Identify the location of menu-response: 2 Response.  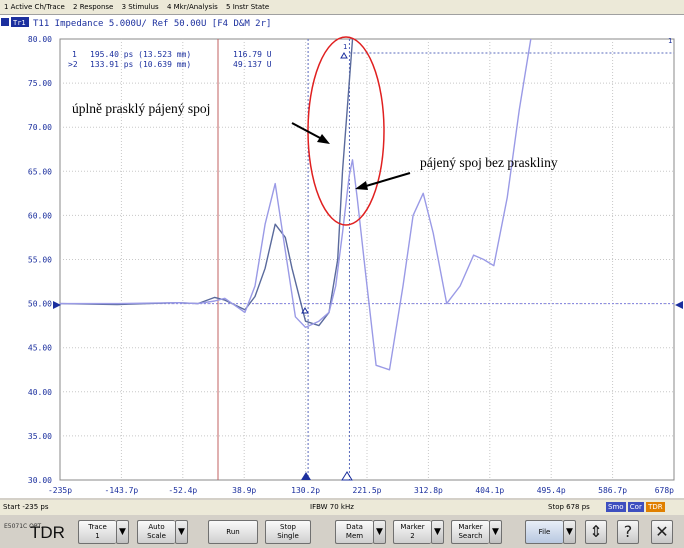
(93, 7).